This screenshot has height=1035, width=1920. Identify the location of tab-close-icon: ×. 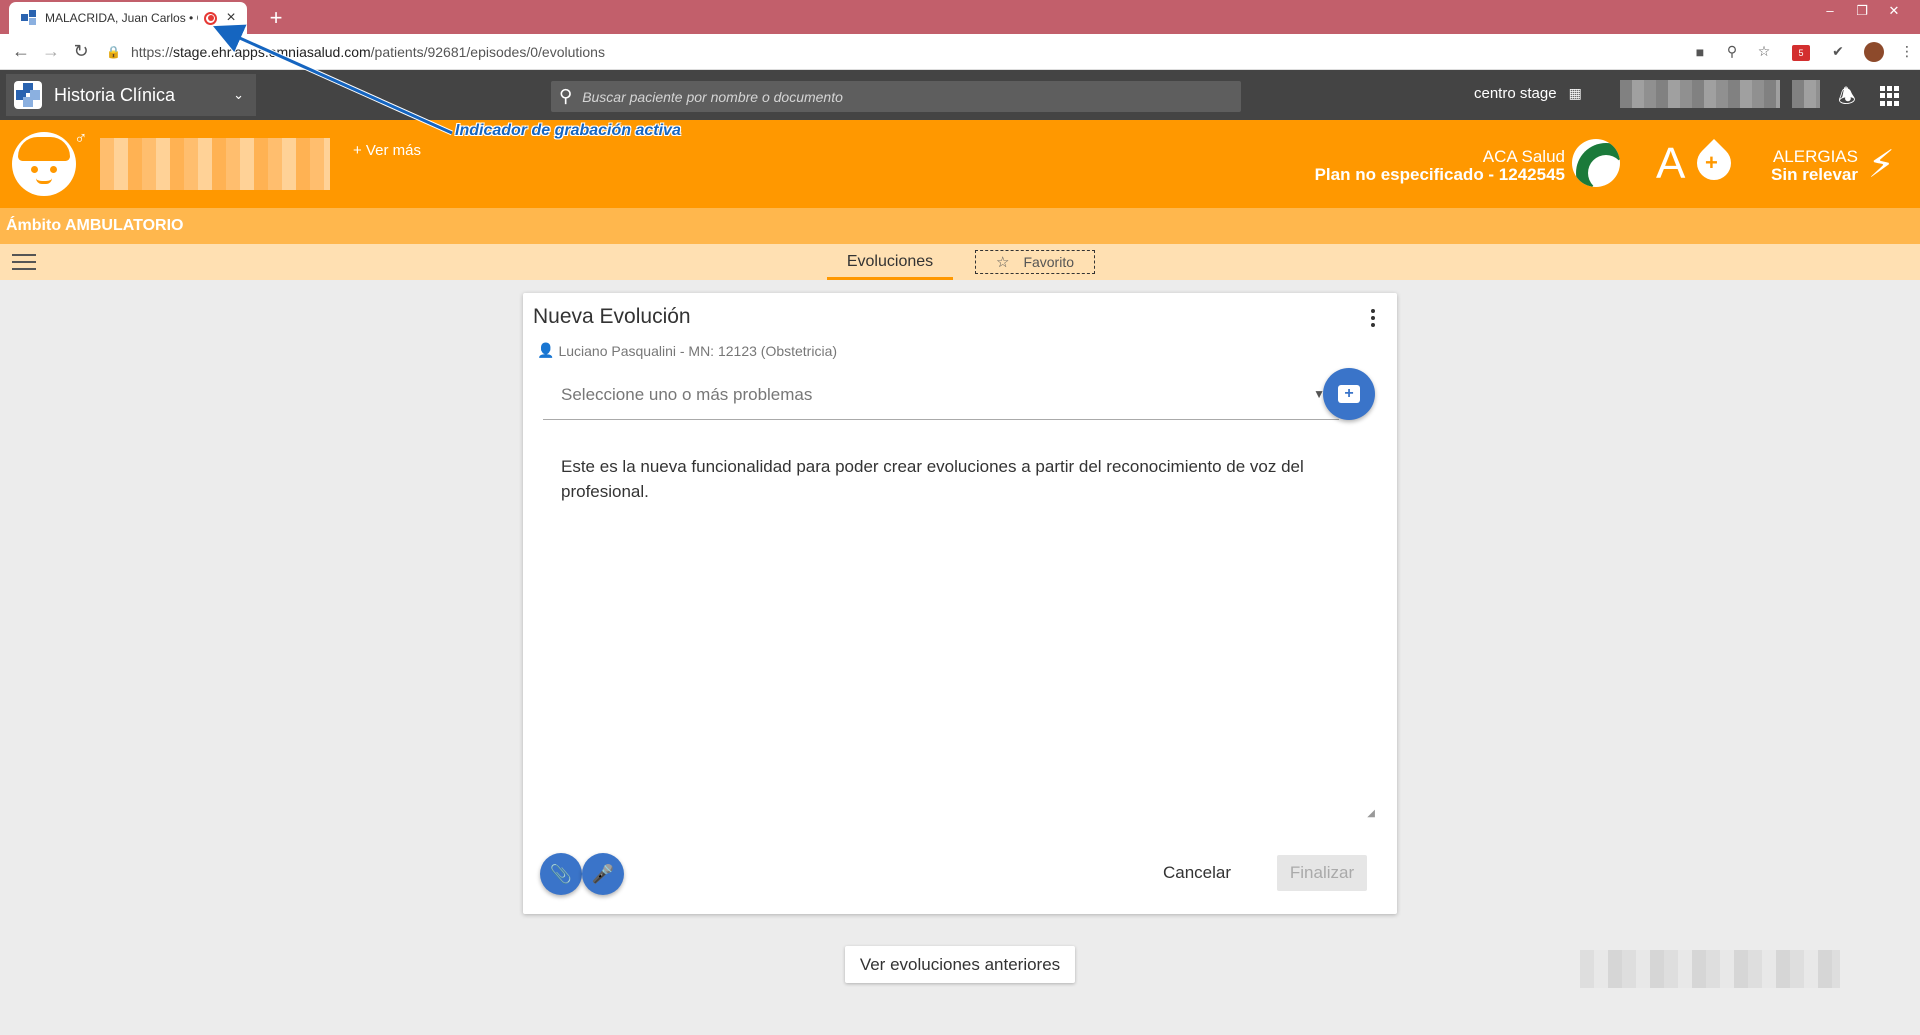
(231, 18).